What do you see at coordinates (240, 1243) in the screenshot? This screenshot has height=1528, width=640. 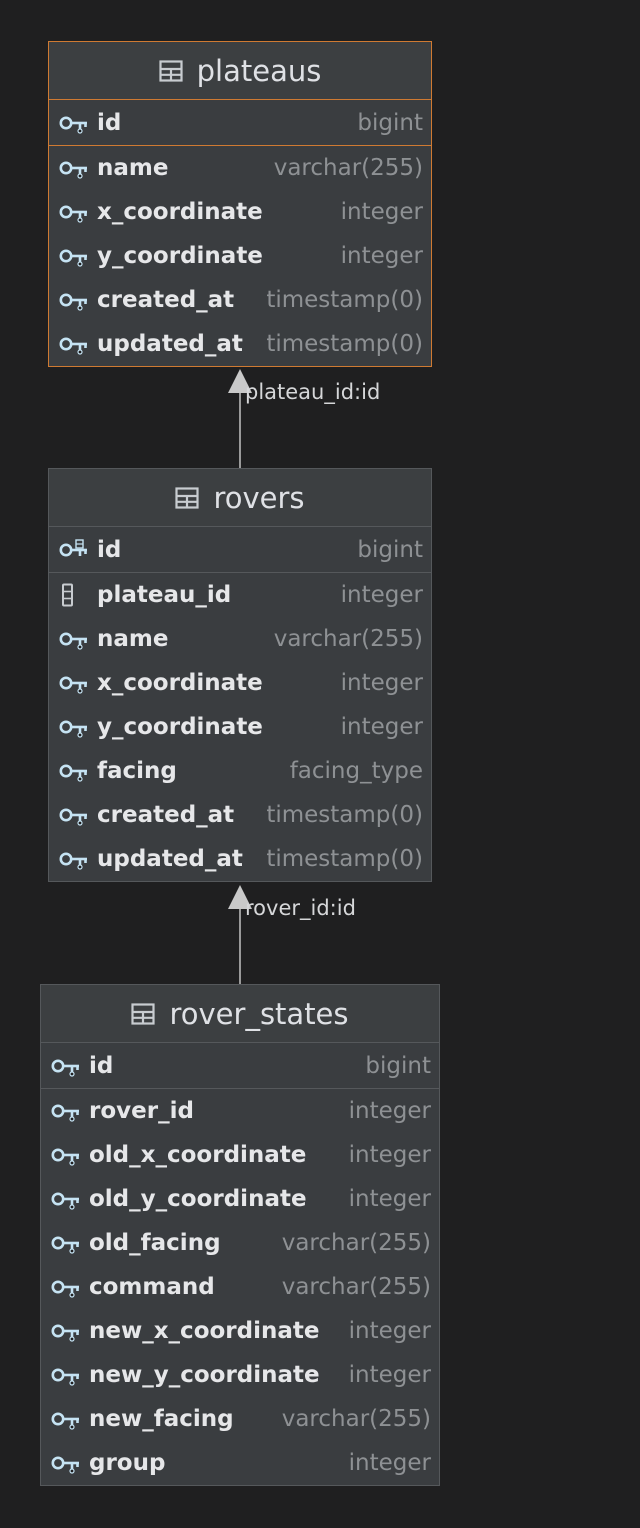 I see `column-row: old_facing varchar(255)` at bounding box center [240, 1243].